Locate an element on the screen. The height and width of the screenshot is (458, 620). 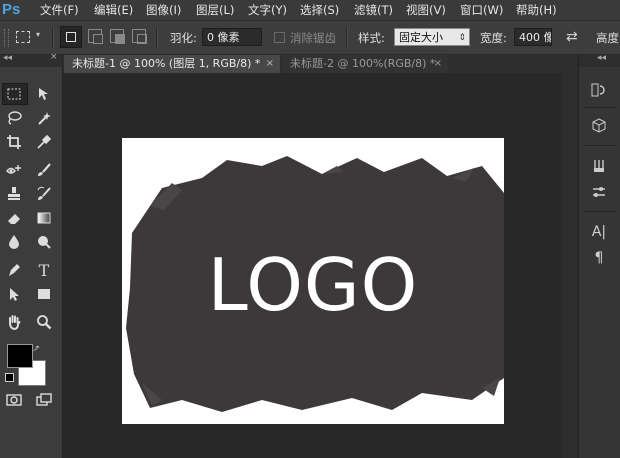
history-brush-tool-icon is located at coordinates (44, 194).